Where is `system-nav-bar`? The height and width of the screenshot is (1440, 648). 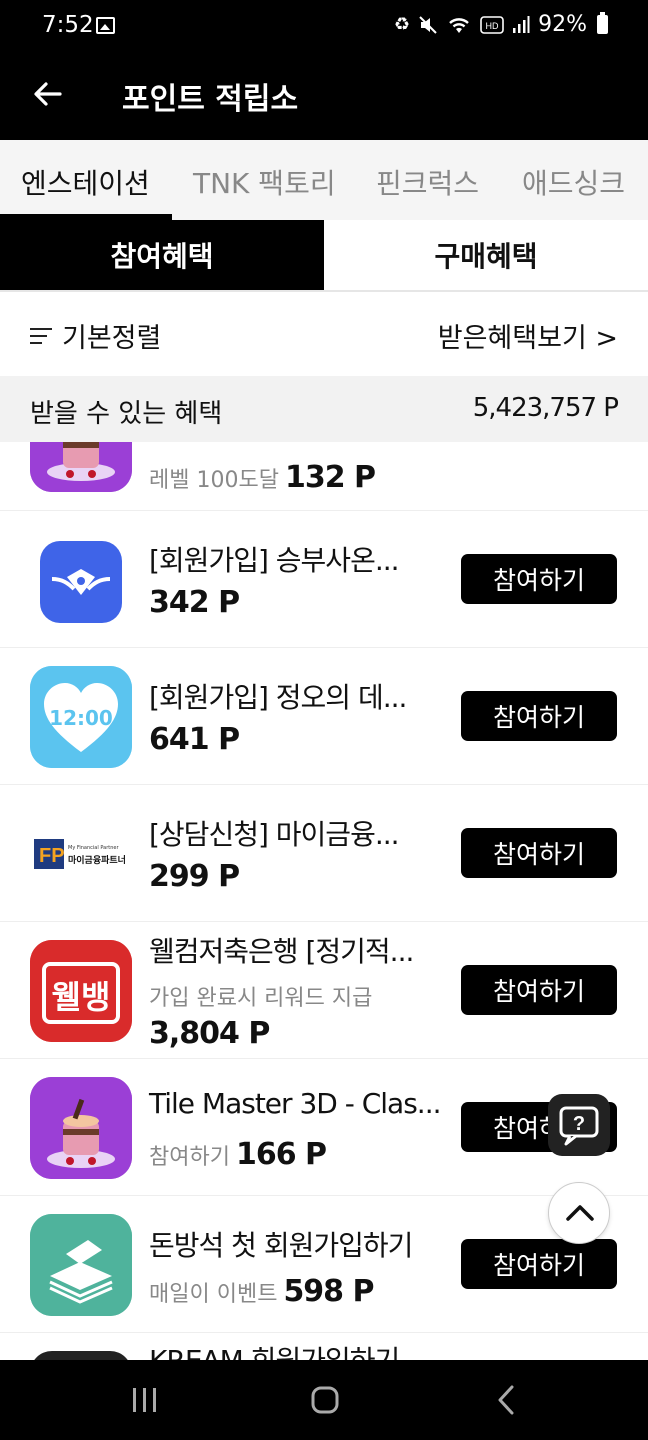
system-nav-bar is located at coordinates (324, 1400).